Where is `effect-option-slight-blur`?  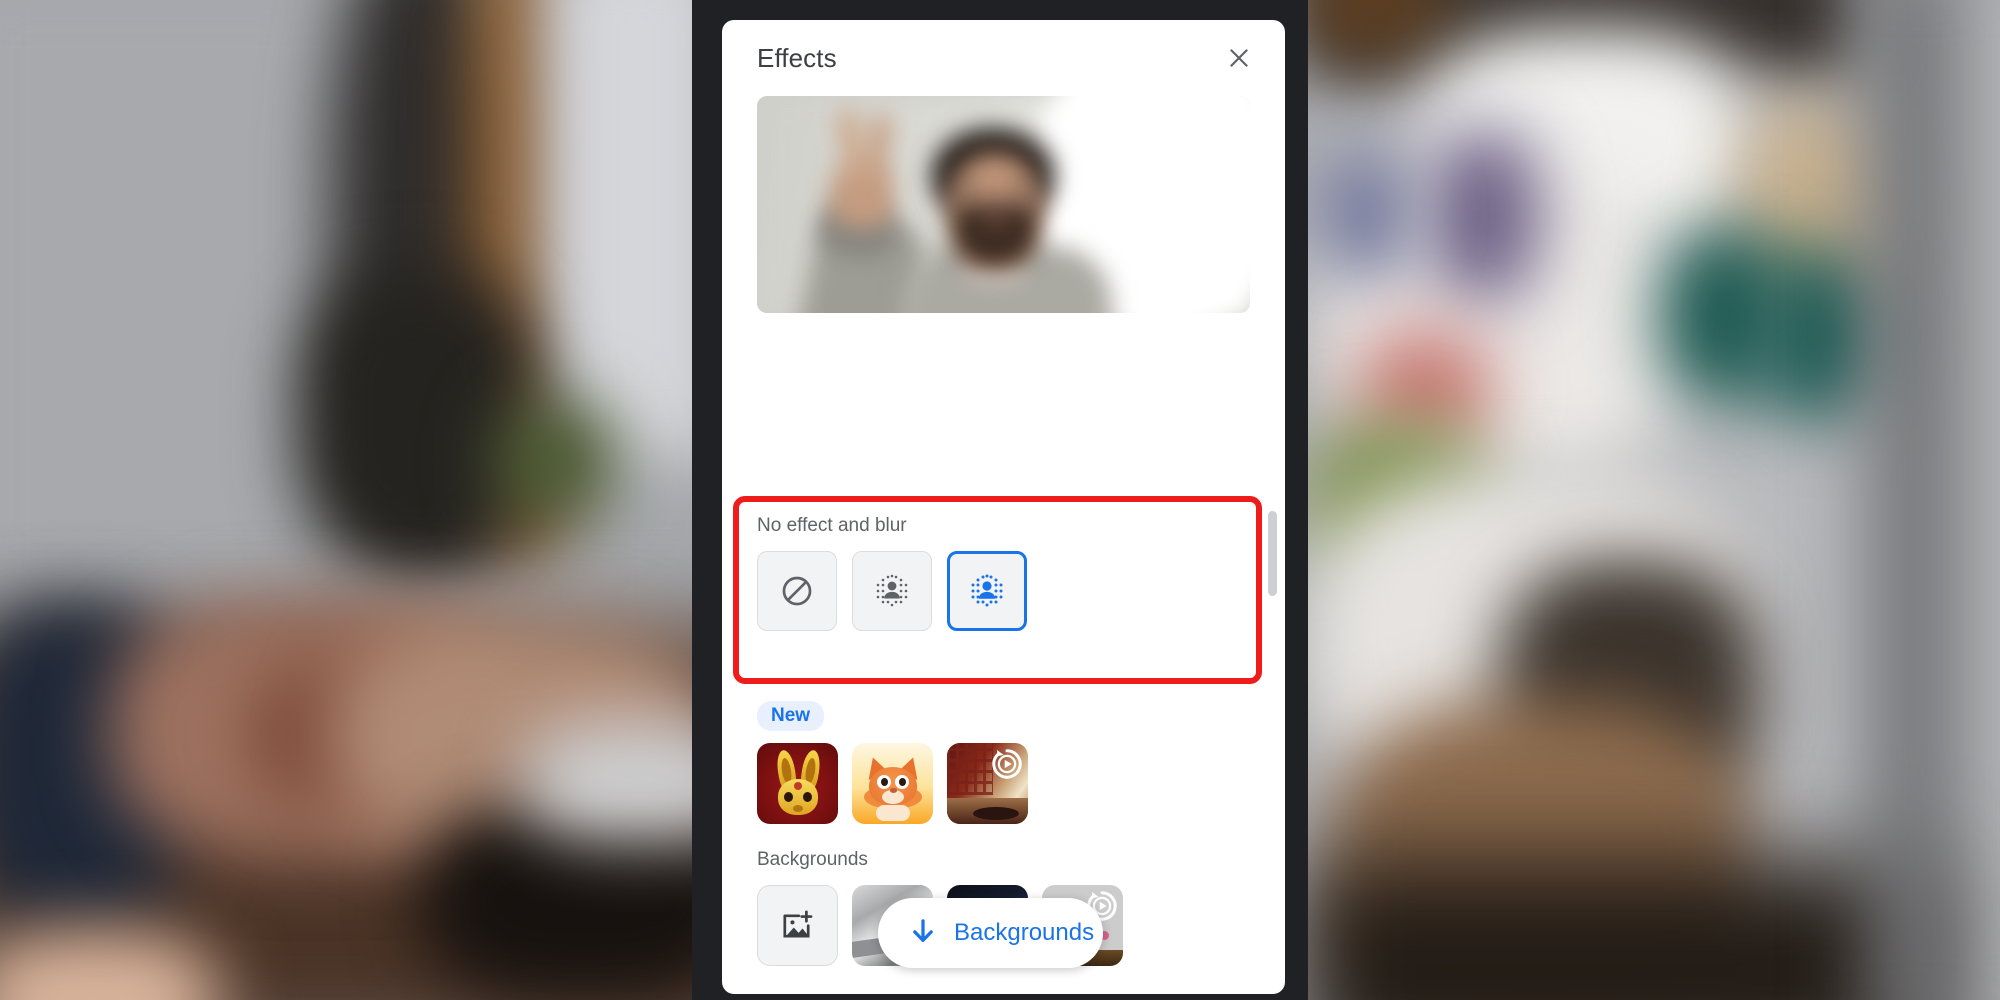
effect-option-slight-blur is located at coordinates (892, 591).